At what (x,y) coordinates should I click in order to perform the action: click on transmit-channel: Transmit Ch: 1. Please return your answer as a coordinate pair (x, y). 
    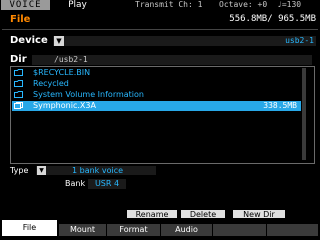
    Looking at the image, I should click on (169, 4).